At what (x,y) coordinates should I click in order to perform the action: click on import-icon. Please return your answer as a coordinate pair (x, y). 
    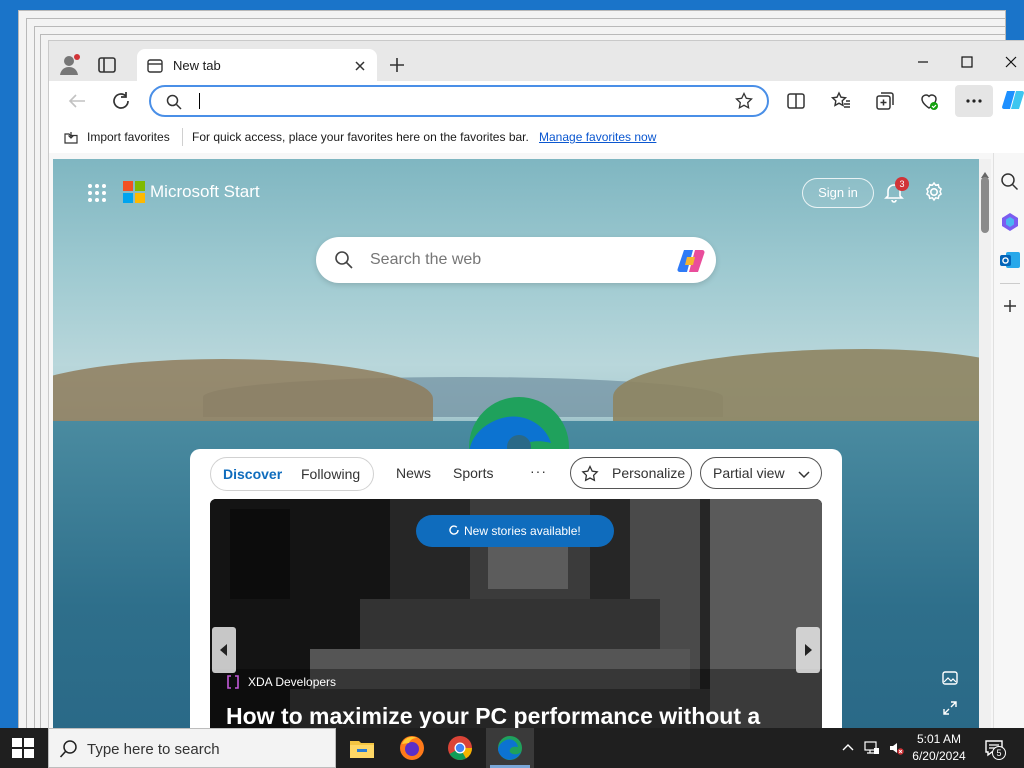
    Looking at the image, I should click on (71, 137).